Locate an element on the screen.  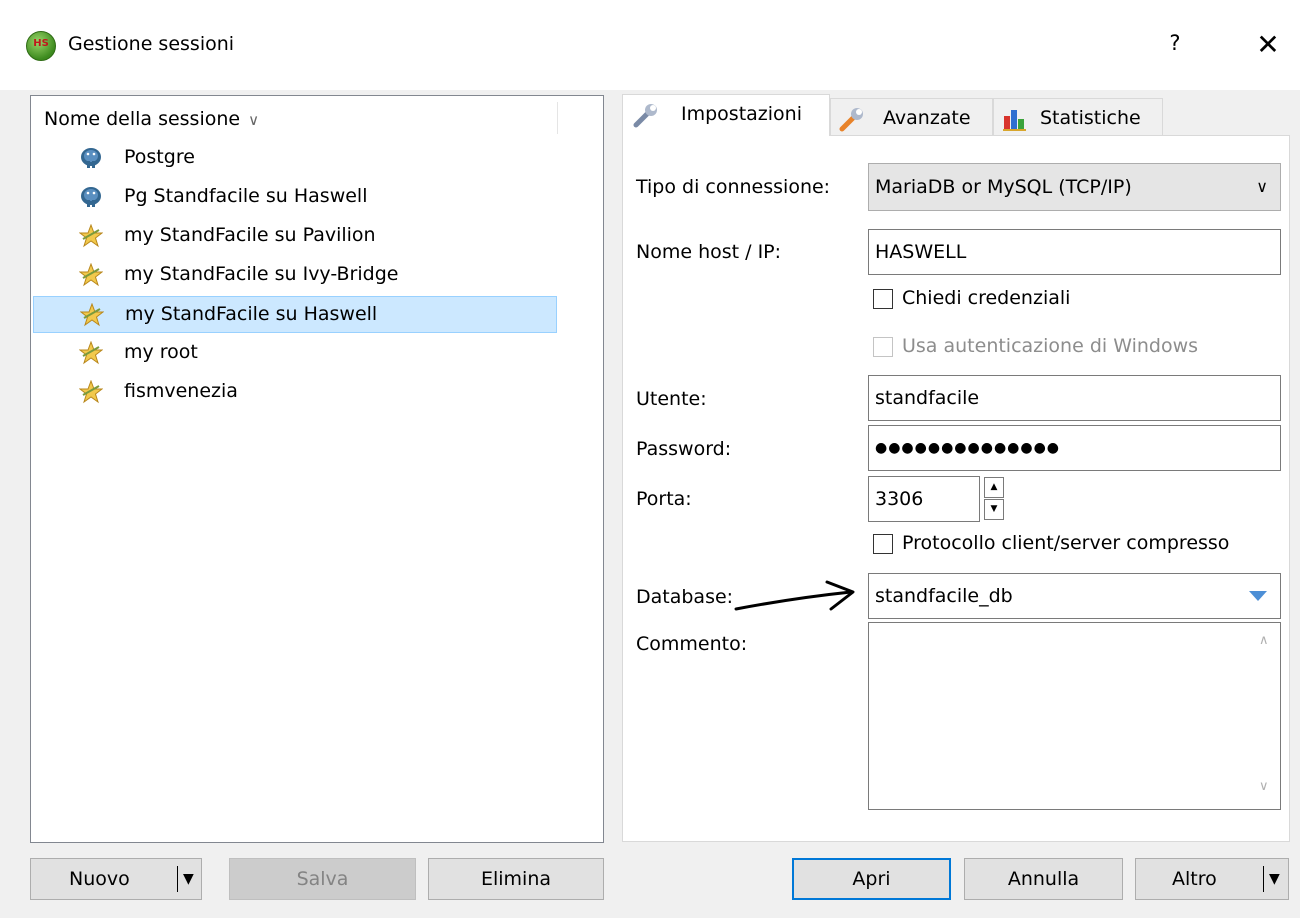
sort-chevron-icon: ∨ is located at coordinates (254, 120).